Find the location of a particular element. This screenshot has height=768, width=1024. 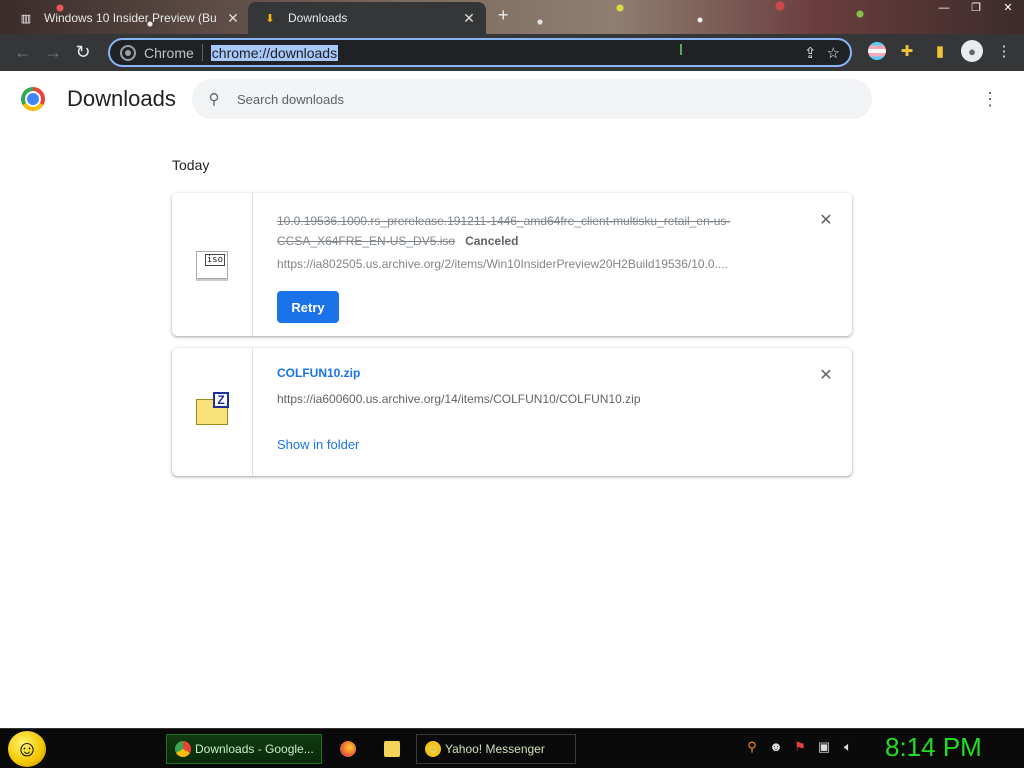

folder-icon is located at coordinates (392, 749).